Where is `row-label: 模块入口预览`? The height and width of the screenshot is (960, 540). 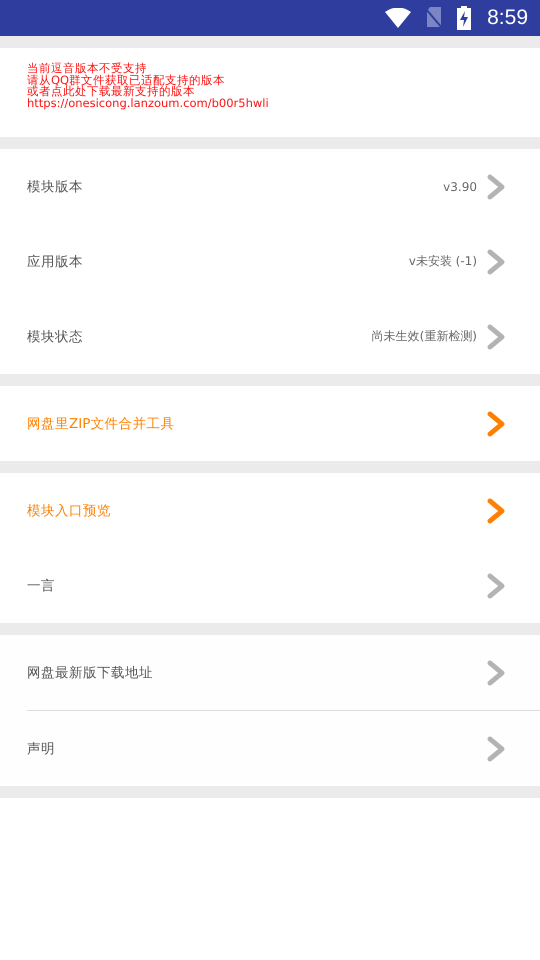 row-label: 模块入口预览 is located at coordinates (69, 511).